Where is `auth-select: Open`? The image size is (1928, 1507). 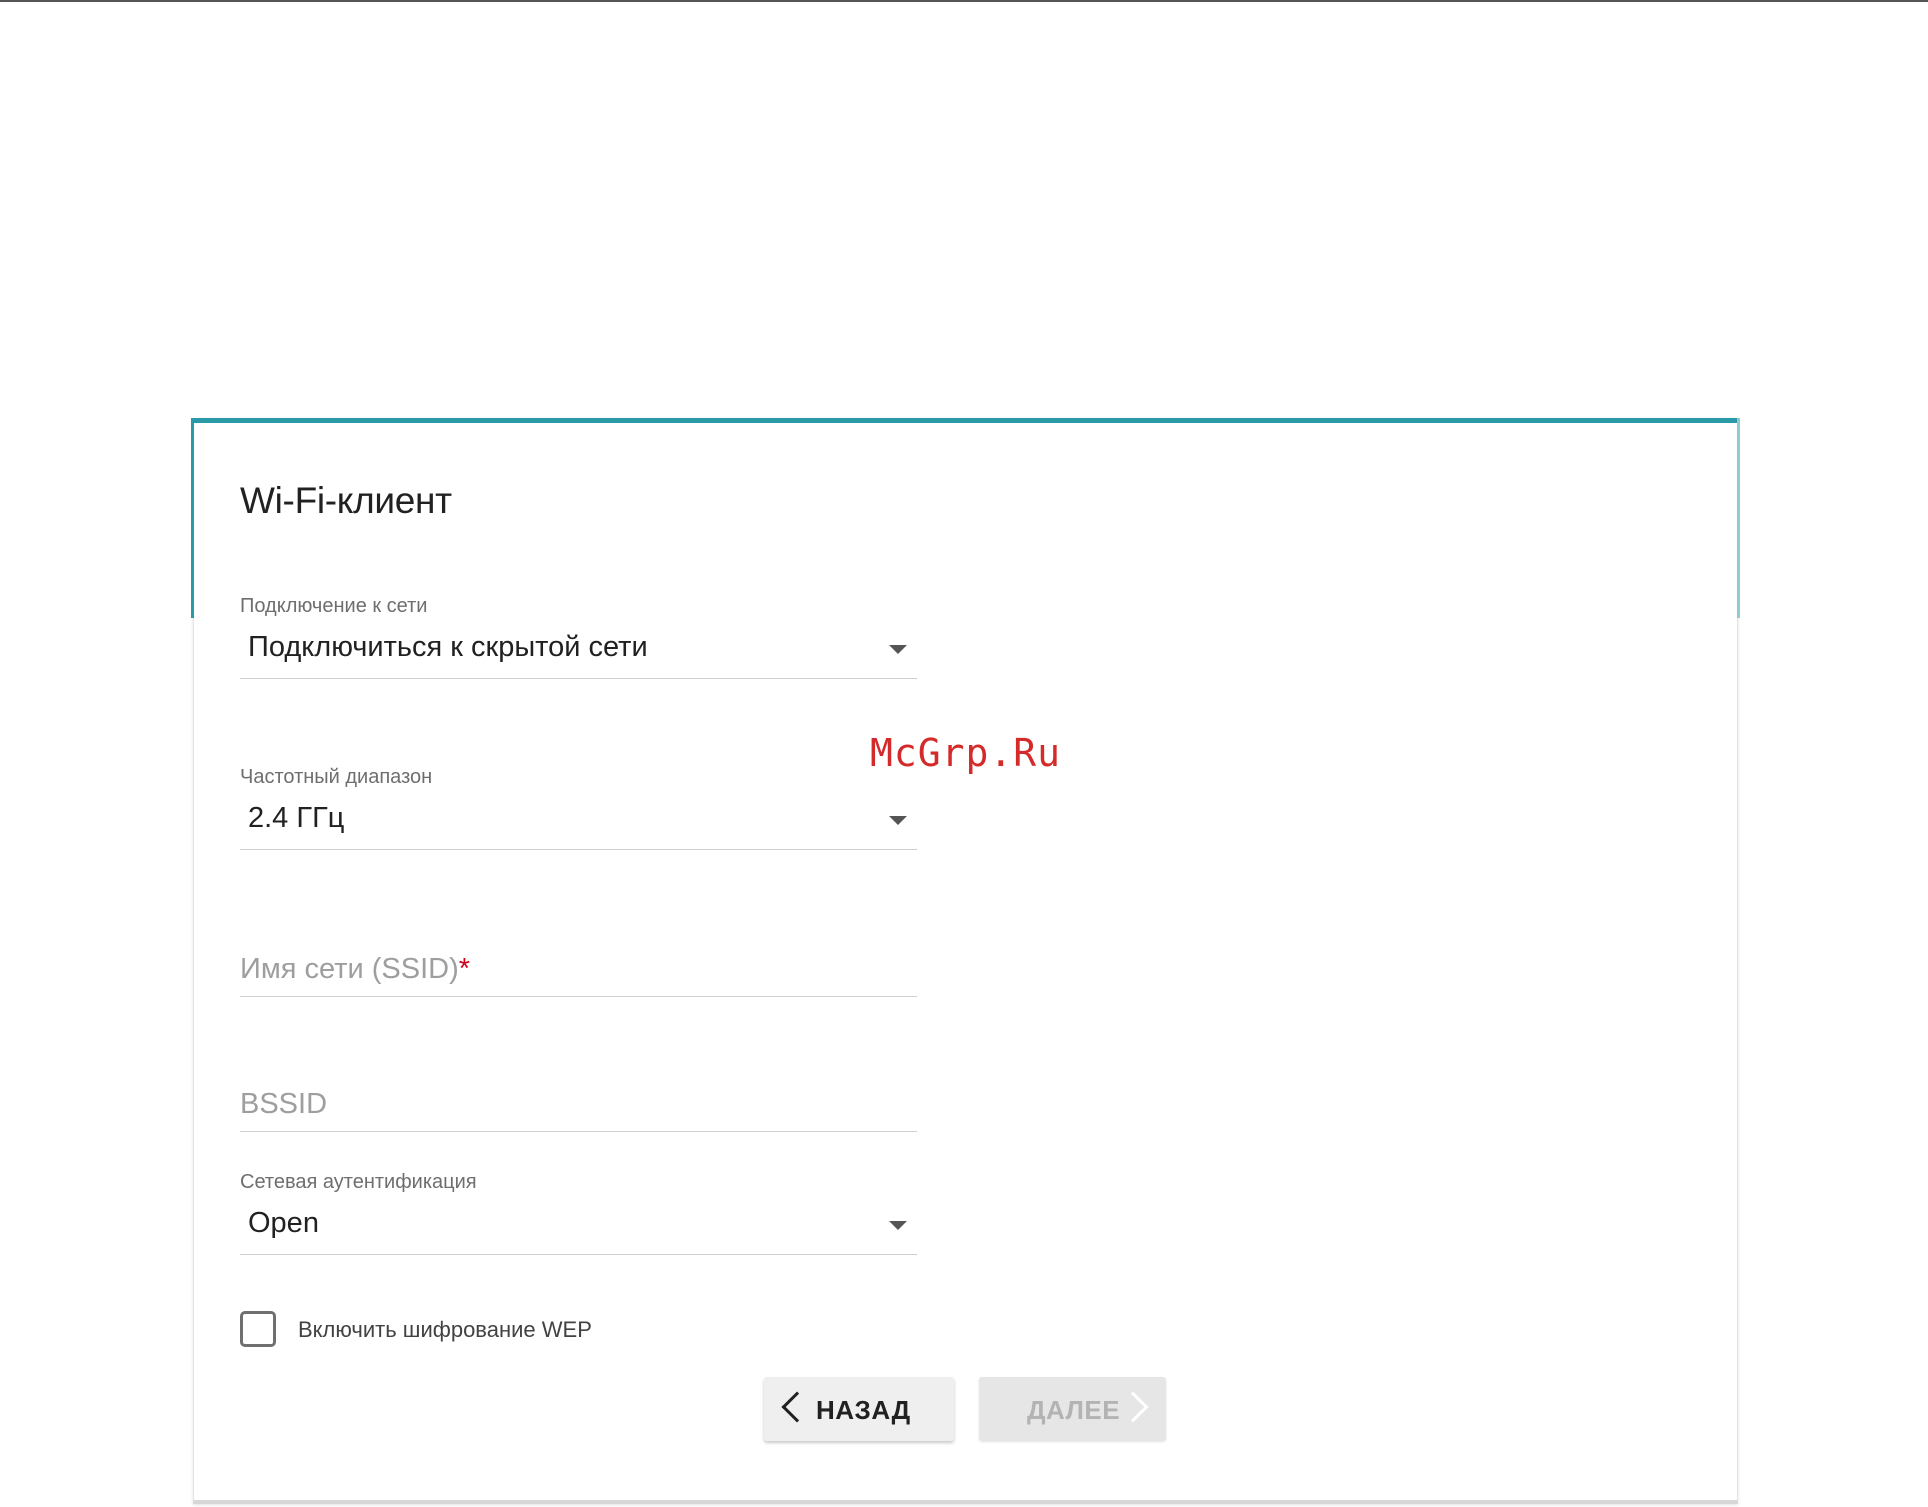 auth-select: Open is located at coordinates (578, 1227).